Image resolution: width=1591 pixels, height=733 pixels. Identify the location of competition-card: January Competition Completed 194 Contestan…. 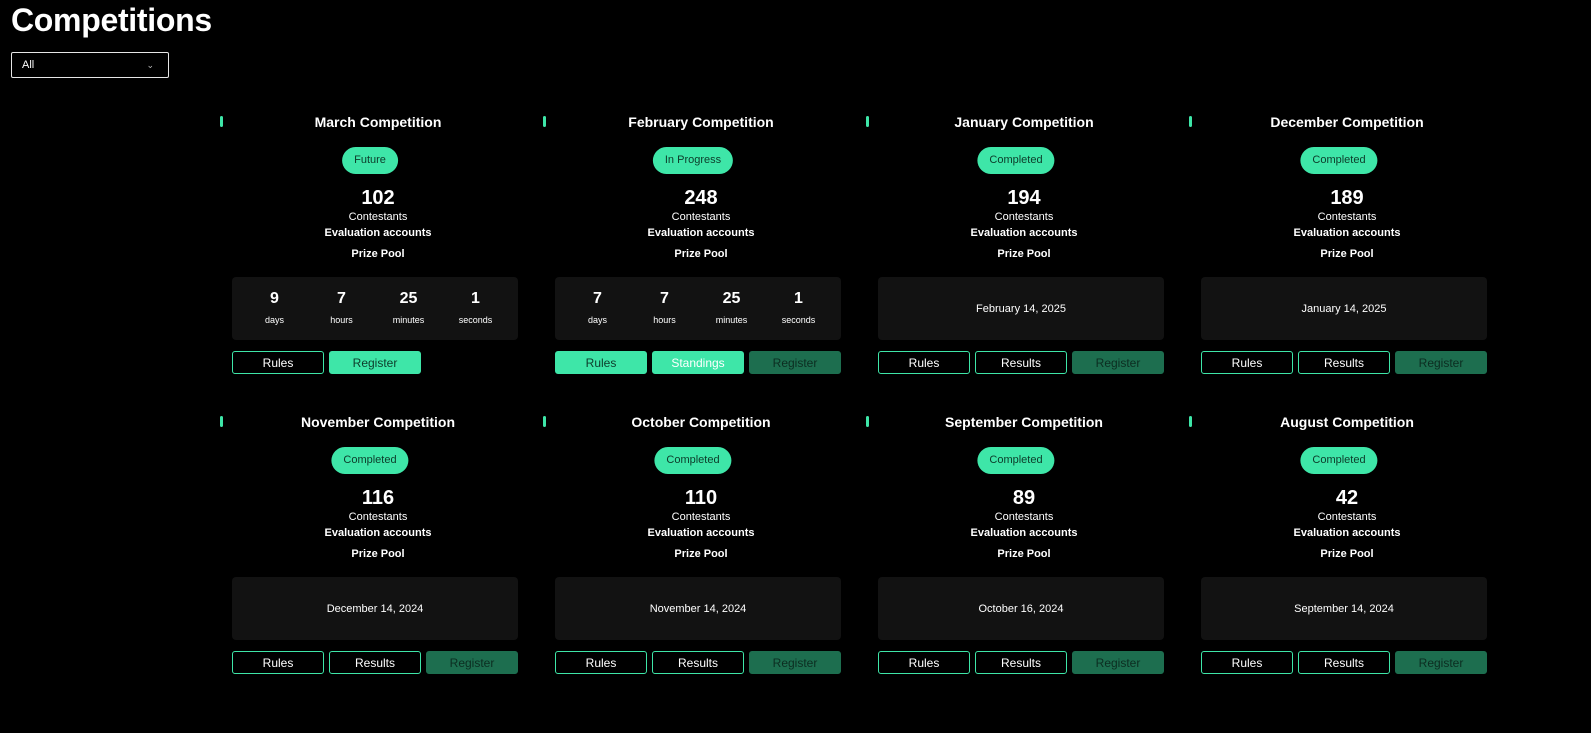
(1015, 251).